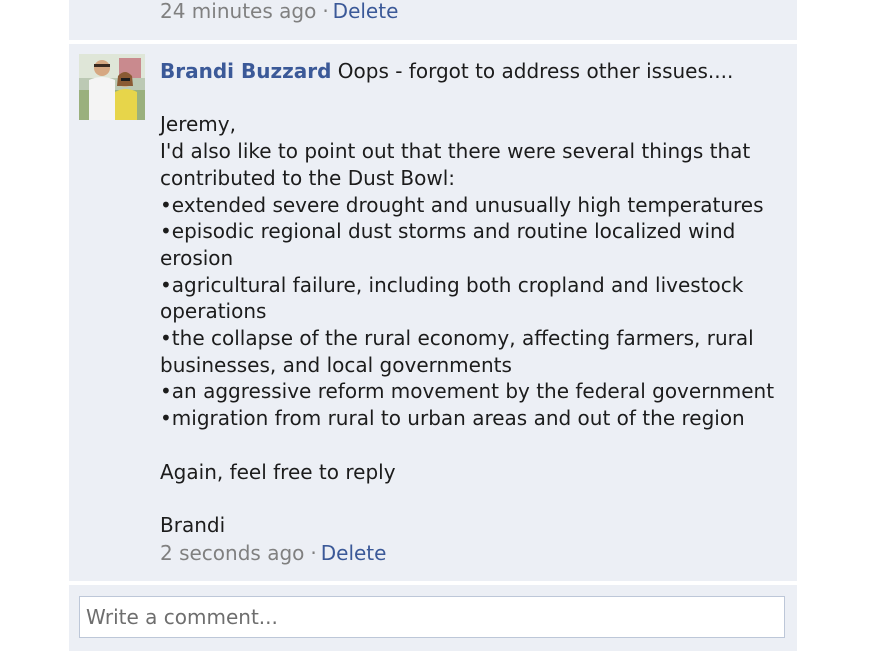 This screenshot has width=889, height=659. I want to click on comment-meta: 24 minutes ago · Delete, so click(279, 11).